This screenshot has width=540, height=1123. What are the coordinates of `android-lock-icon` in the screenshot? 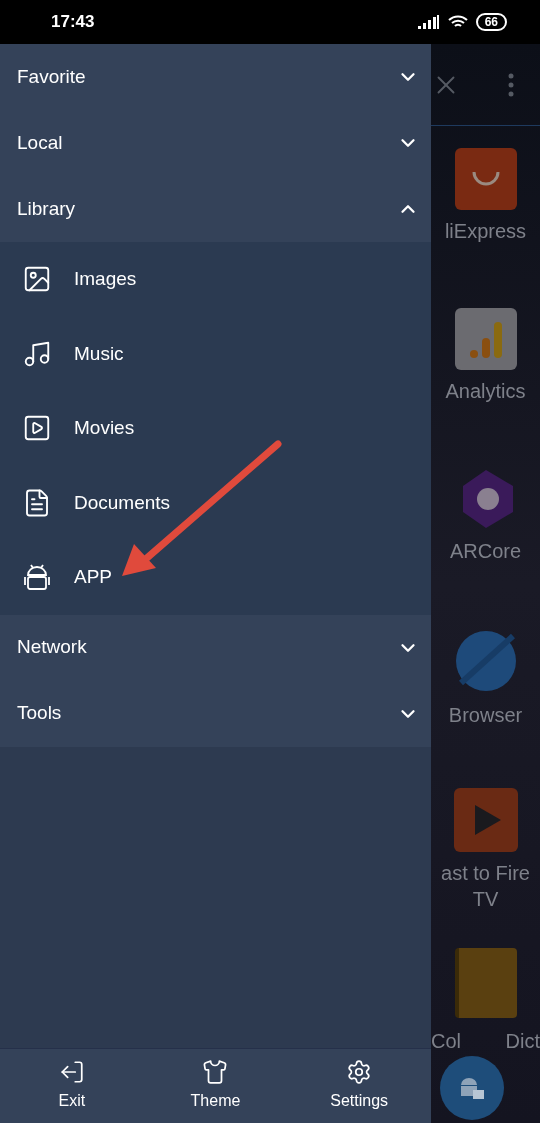 It's located at (472, 1088).